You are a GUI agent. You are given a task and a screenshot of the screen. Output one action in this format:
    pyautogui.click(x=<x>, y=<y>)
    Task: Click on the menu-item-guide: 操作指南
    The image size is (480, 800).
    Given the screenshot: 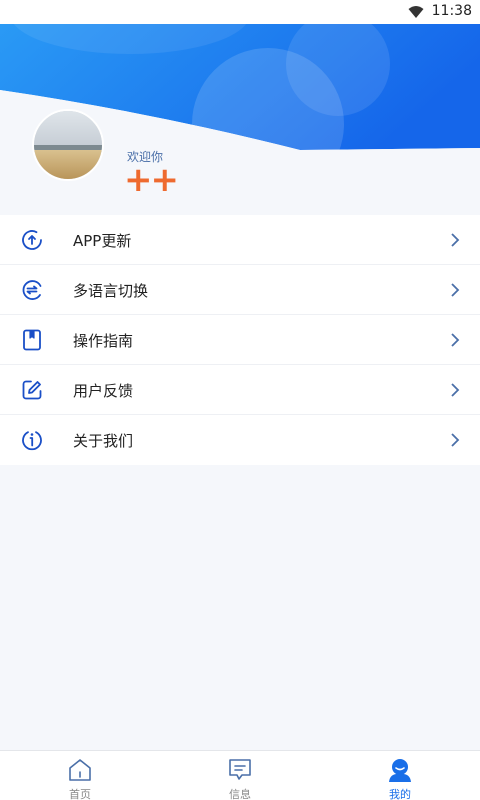 What is the action you would take?
    pyautogui.click(x=240, y=340)
    